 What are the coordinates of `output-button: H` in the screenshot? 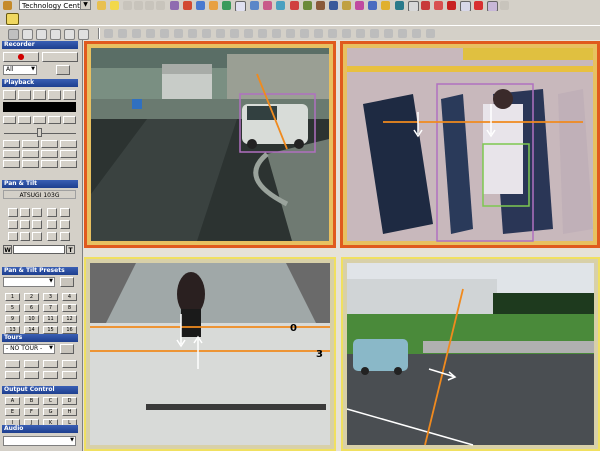 It's located at (69, 412).